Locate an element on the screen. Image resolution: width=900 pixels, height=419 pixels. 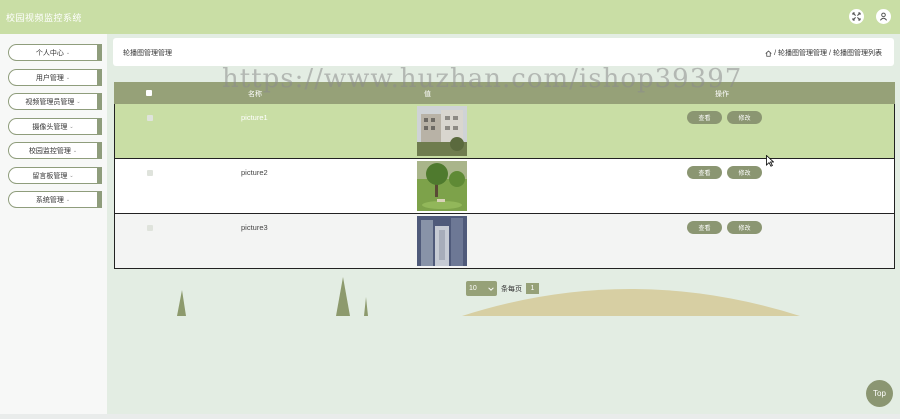
row-name: picture2 is located at coordinates (254, 172).